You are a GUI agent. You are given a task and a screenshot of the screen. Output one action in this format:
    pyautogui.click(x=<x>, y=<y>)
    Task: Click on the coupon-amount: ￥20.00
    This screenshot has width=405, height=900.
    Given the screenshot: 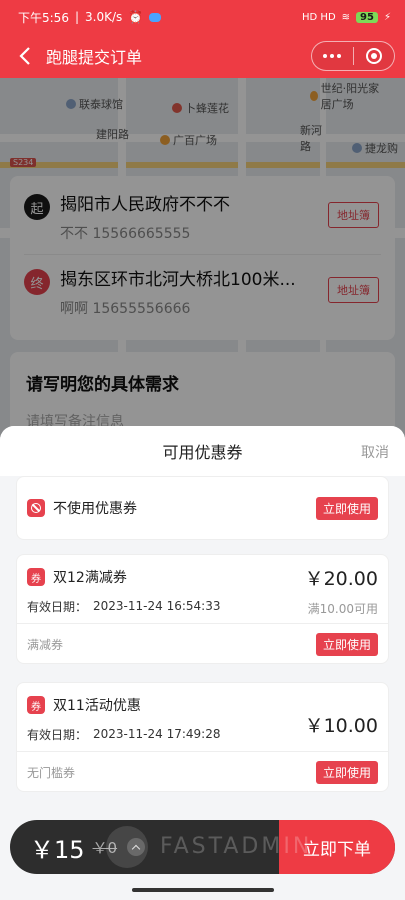 What is the action you would take?
    pyautogui.click(x=341, y=578)
    